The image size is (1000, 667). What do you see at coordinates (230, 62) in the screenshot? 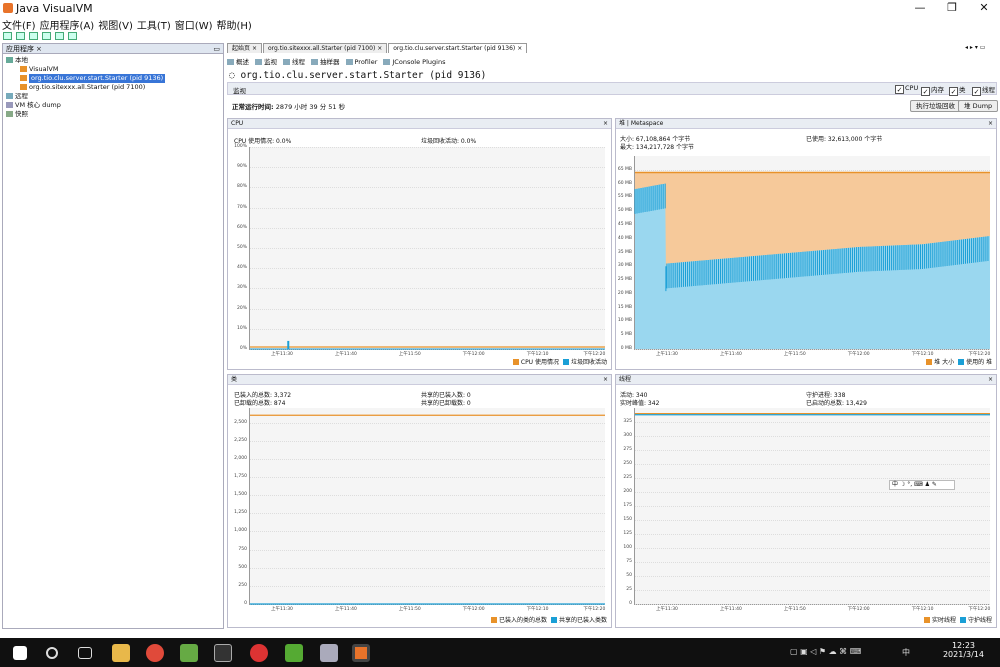
I see `overview-icon` at bounding box center [230, 62].